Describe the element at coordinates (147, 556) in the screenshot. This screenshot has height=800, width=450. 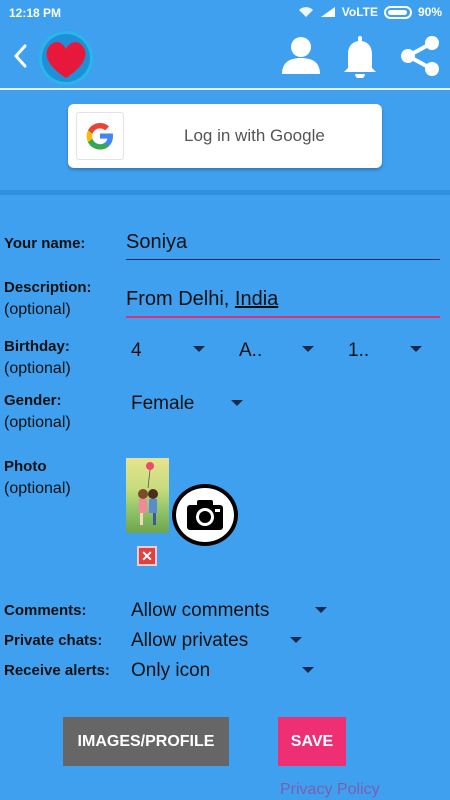
I see `delete-photo-icon: ✕` at that location.